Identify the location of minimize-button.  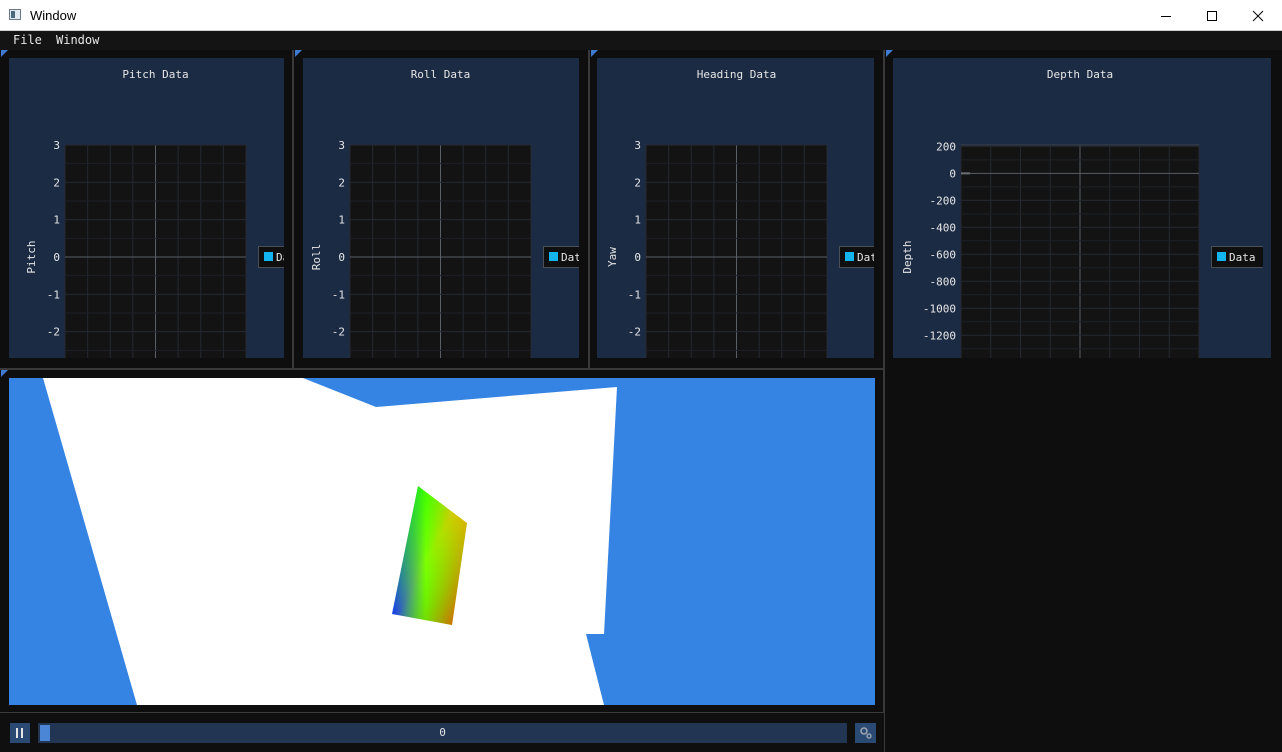
(1166, 15).